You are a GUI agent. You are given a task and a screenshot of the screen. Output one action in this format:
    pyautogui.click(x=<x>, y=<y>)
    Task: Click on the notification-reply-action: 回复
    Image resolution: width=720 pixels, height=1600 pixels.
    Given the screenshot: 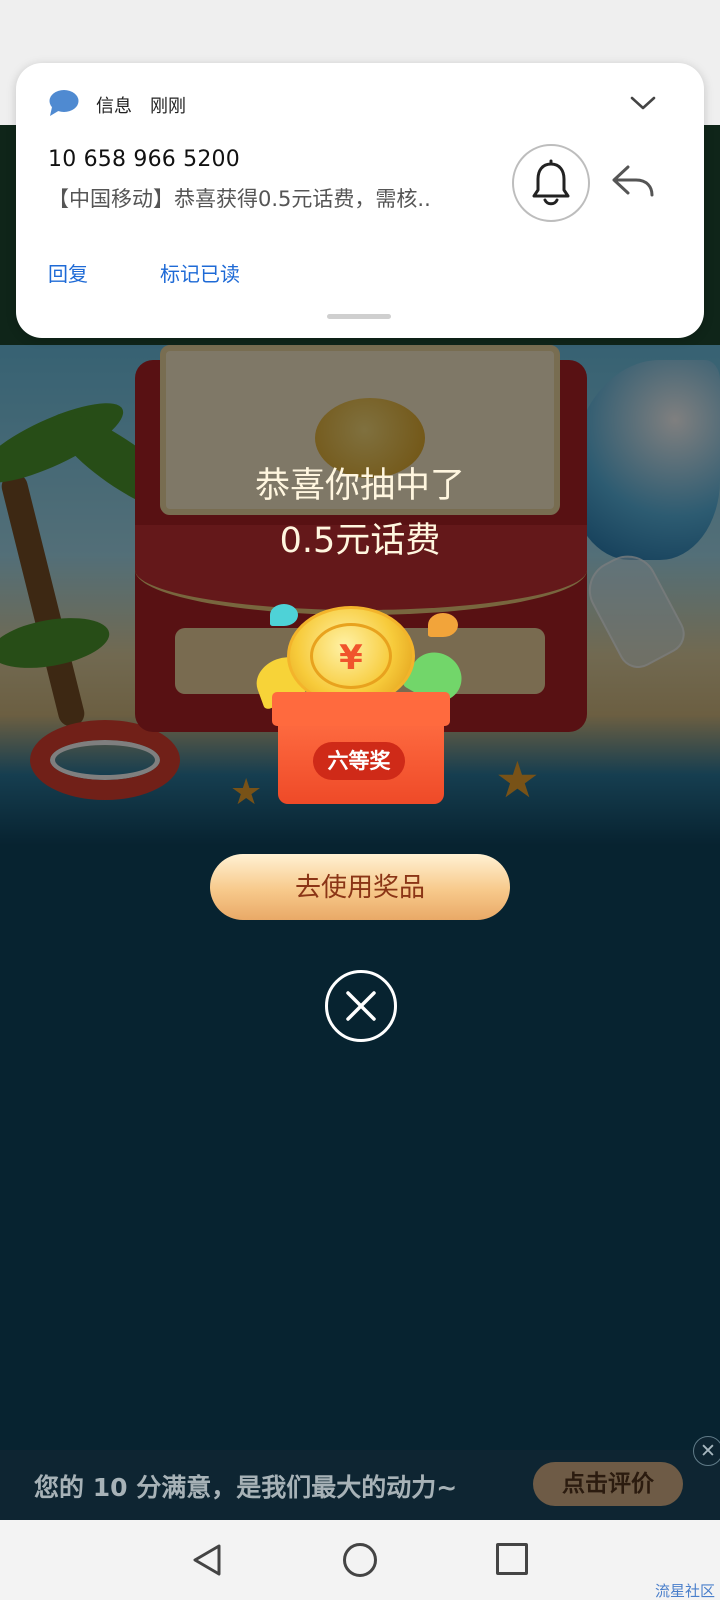 What is the action you would take?
    pyautogui.click(x=68, y=272)
    